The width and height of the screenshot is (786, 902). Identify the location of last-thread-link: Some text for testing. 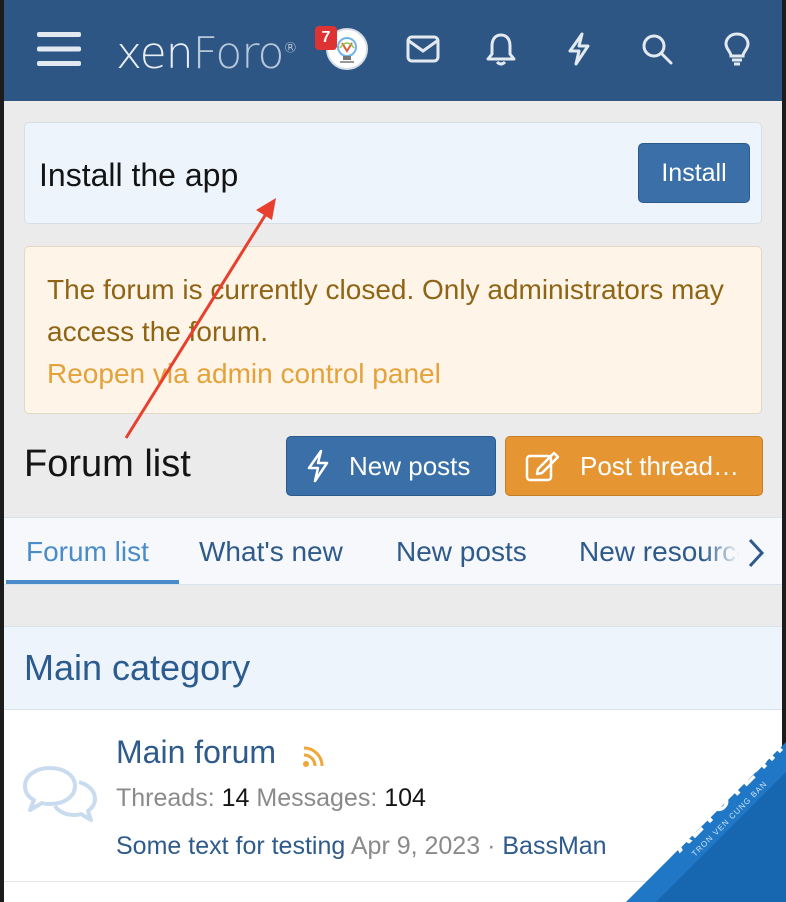
(230, 846).